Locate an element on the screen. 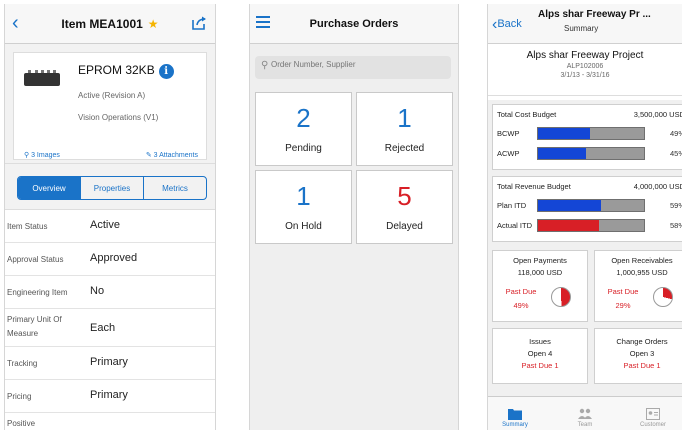 This screenshot has width=682, height=430. tab-customer: Customer is located at coordinates (653, 418).